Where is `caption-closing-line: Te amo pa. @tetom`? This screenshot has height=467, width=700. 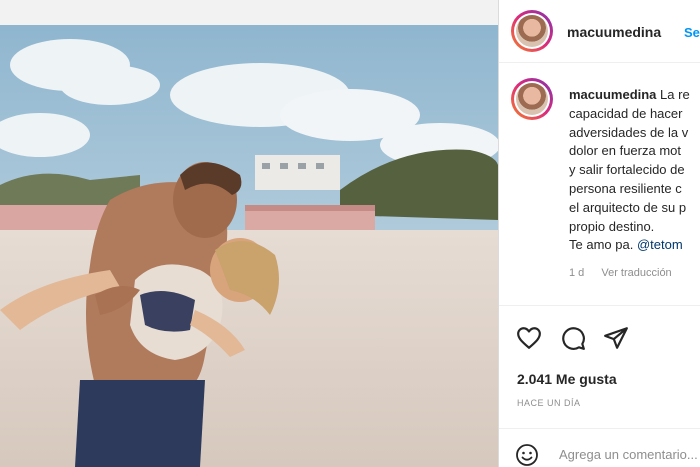
caption-closing-line: Te amo pa. @tetom is located at coordinates (634, 245).